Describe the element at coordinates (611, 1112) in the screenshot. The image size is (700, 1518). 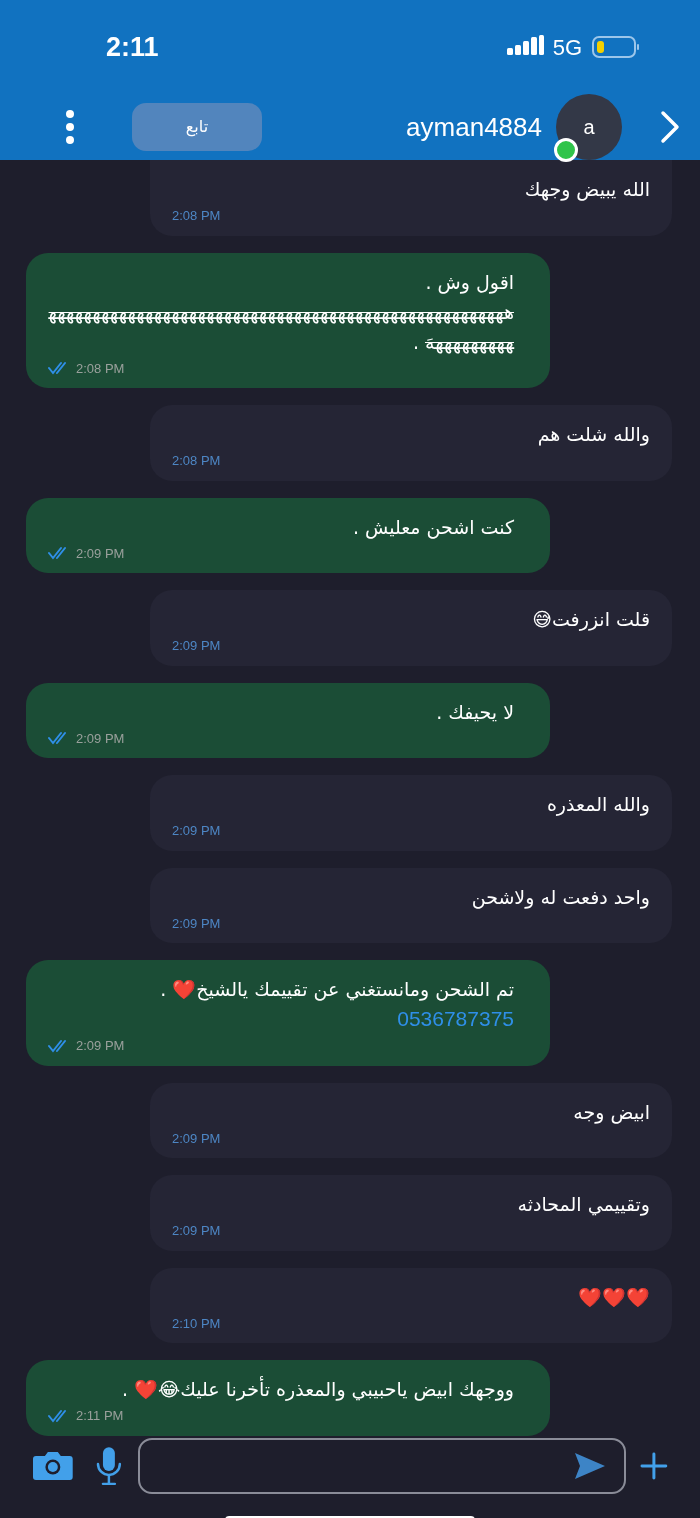
I see `message-text: ابيض وجه` at that location.